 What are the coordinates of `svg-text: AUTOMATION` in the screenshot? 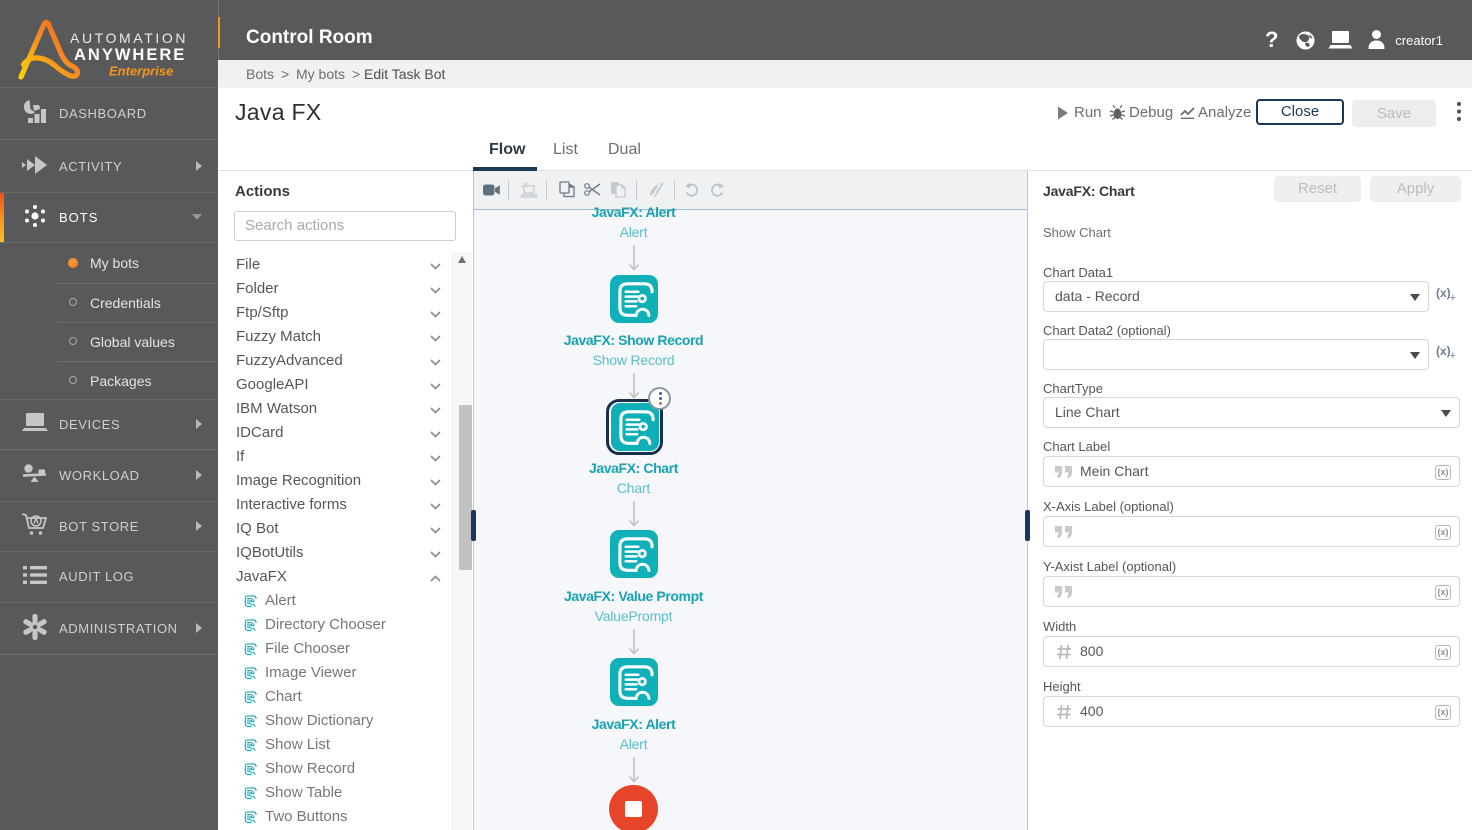 It's located at (129, 38).